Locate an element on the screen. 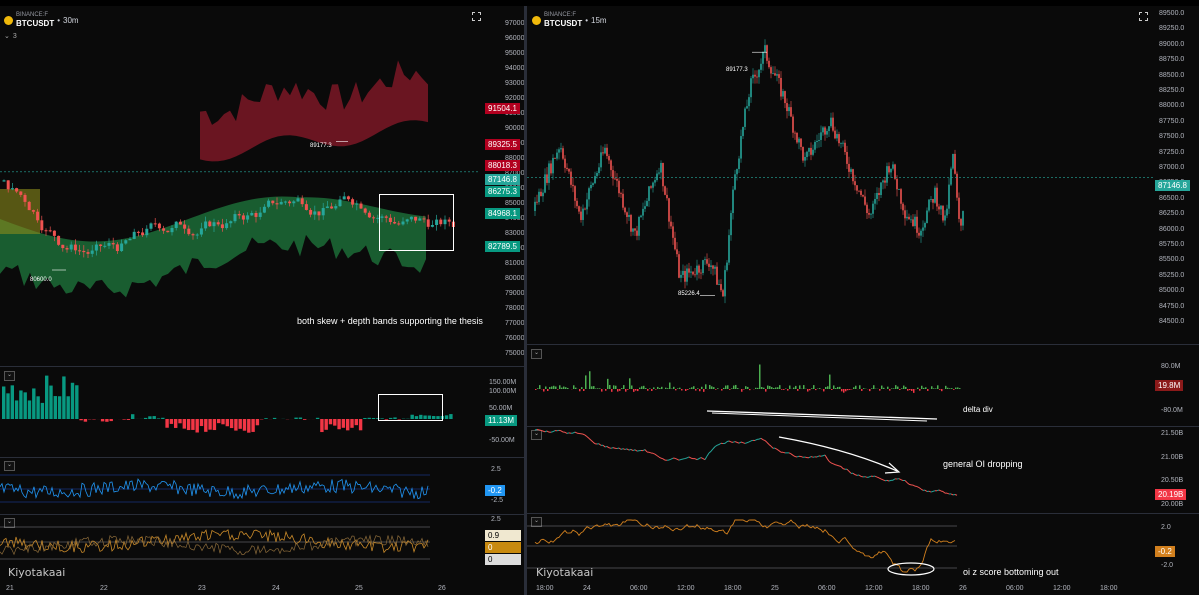  right-z-axis: 2.0 -2.0 -0.2 is located at coordinates (1177, 548).